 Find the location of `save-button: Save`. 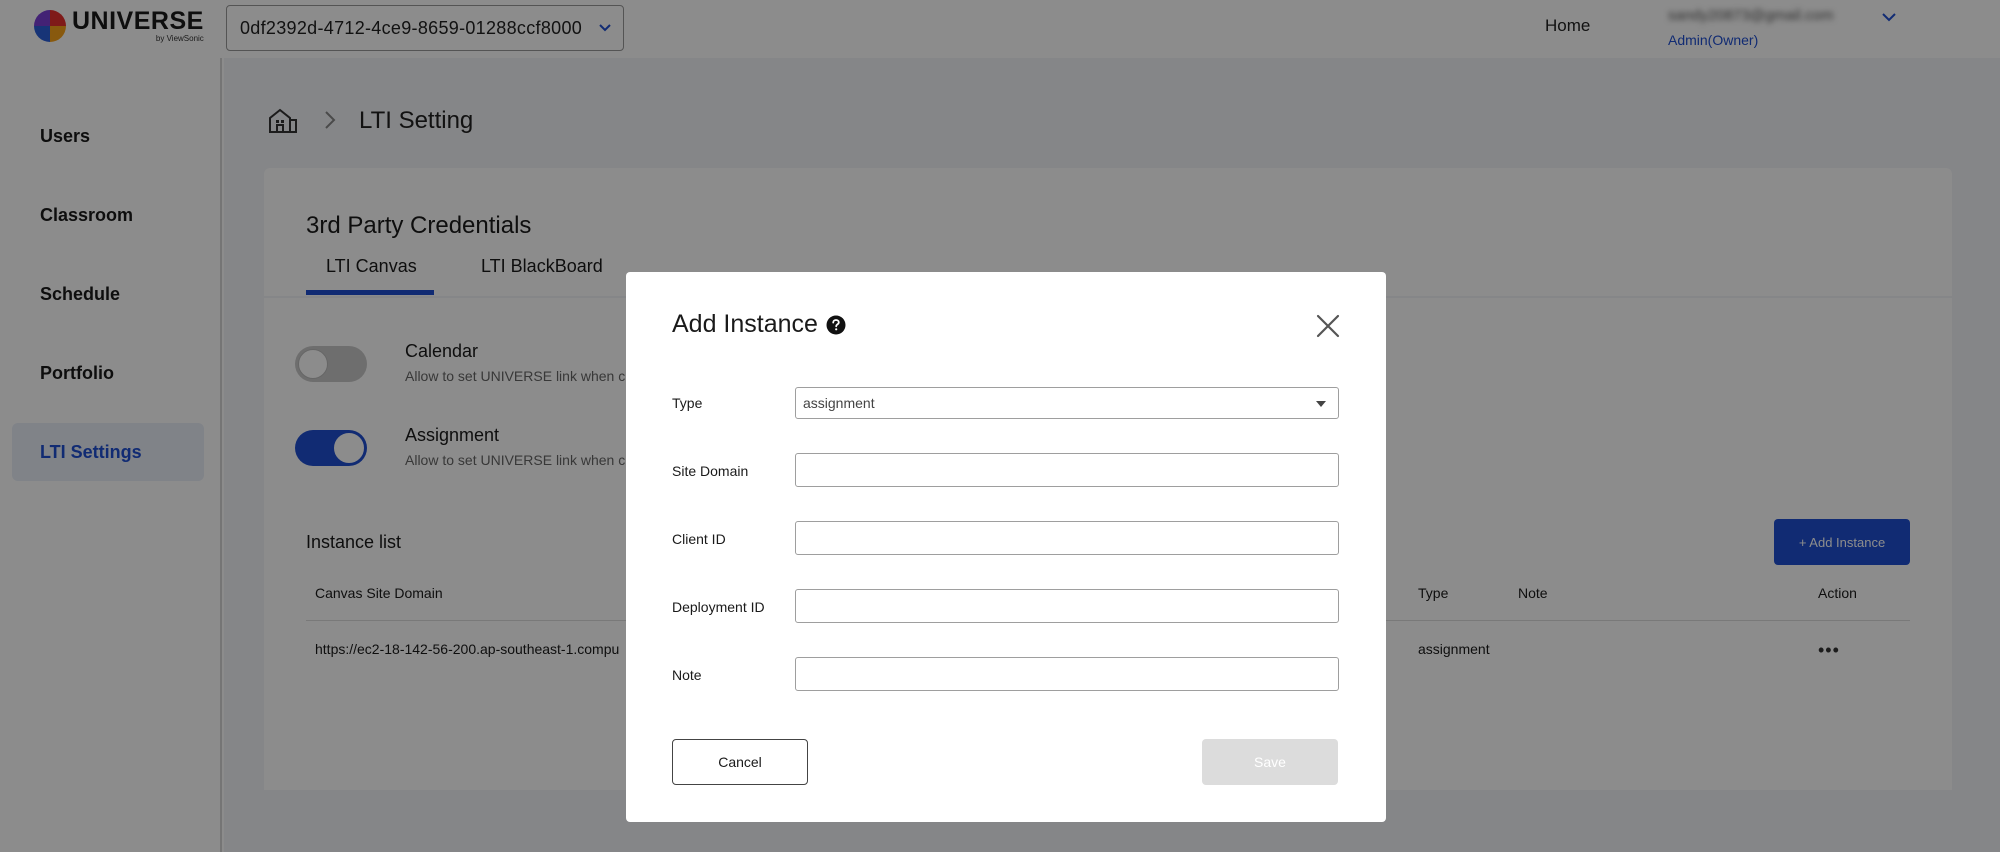

save-button: Save is located at coordinates (1270, 762).